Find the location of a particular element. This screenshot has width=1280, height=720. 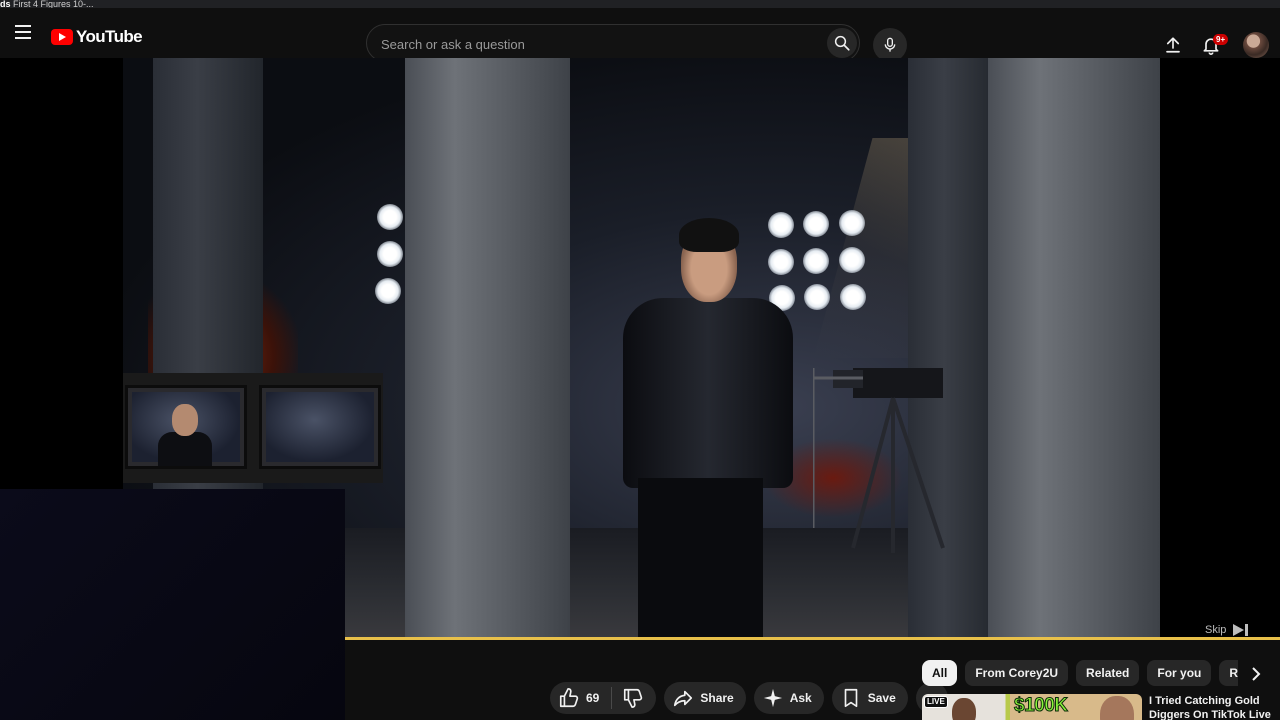

recommended-video-thumbnail: $100K LIVE is located at coordinates (1032, 707).